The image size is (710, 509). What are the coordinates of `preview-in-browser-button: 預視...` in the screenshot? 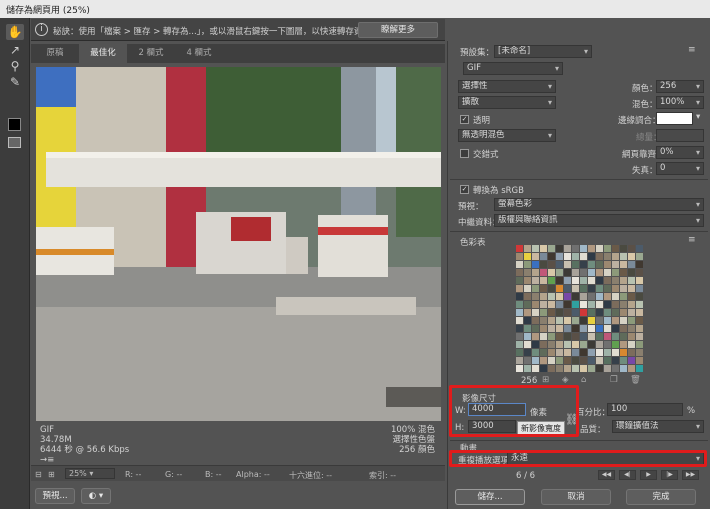 It's located at (55, 496).